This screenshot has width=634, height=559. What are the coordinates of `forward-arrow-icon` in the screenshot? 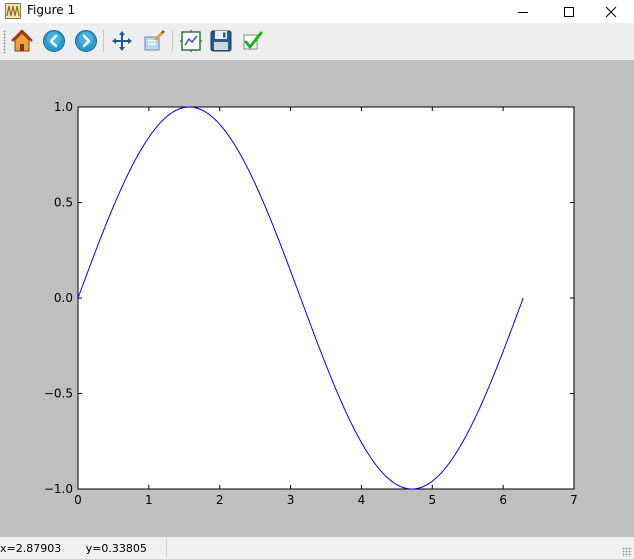 It's located at (86, 41).